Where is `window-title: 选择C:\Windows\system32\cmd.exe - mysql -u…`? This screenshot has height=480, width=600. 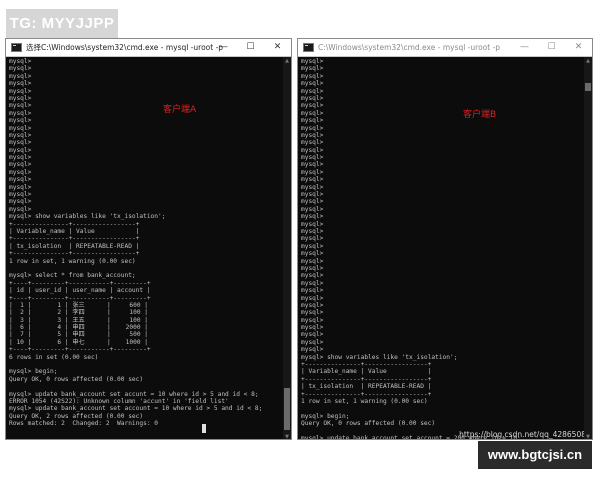
window-title: 选择C:\Windows\system32\cmd.exe - mysql -u… is located at coordinates (125, 47).